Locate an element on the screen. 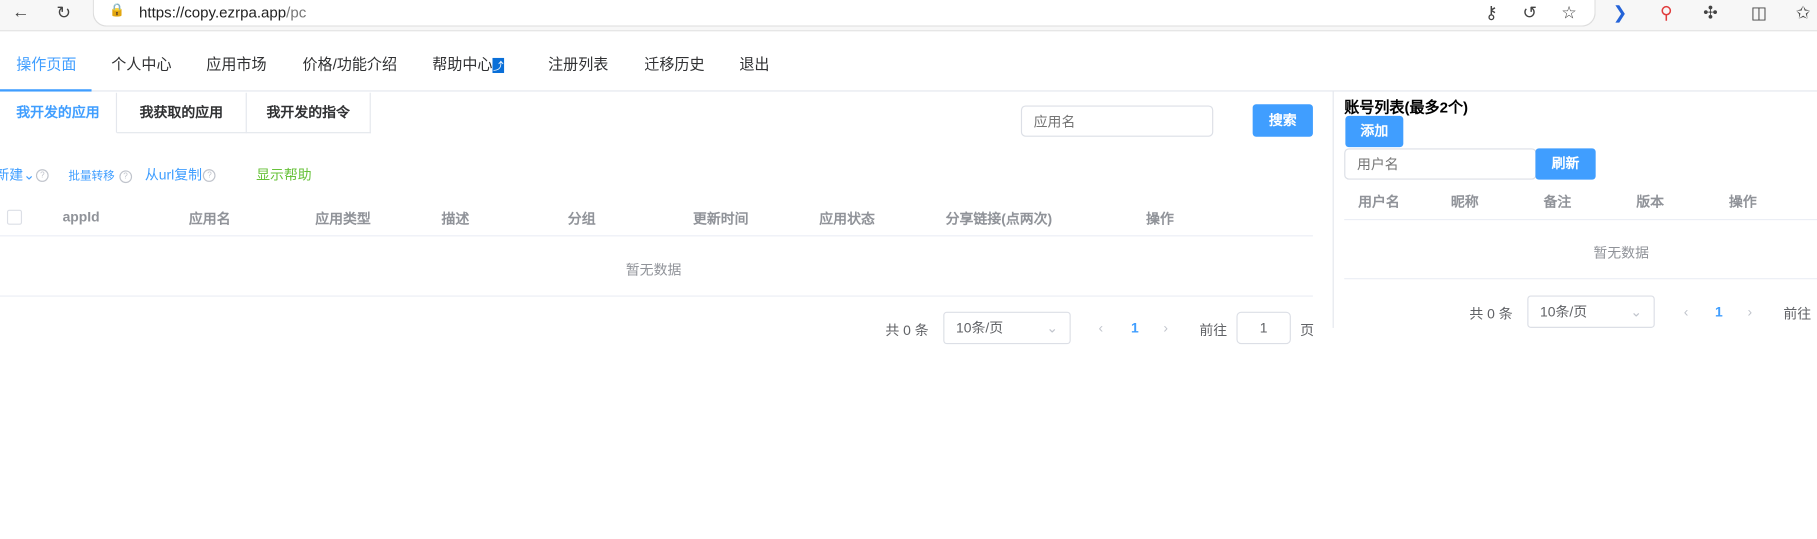  address-bar is located at coordinates (844, 13).